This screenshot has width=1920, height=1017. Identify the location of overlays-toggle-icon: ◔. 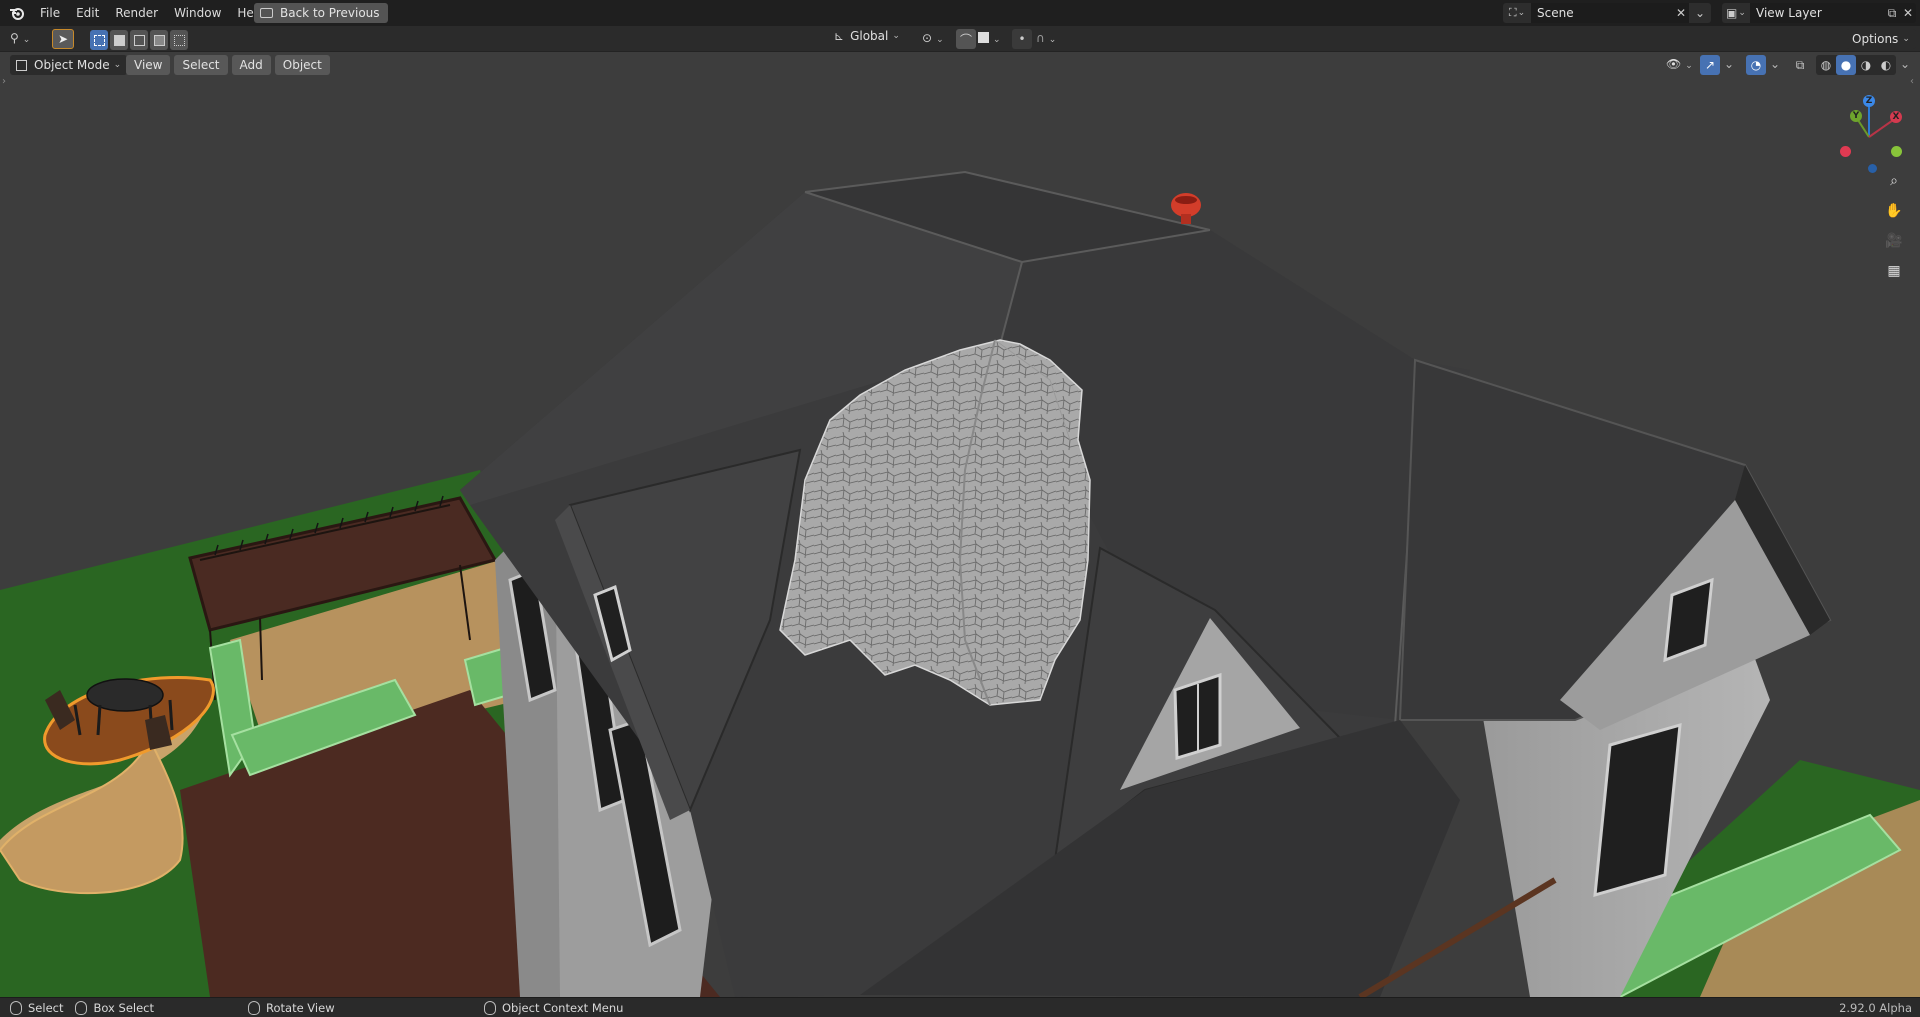
(1756, 65).